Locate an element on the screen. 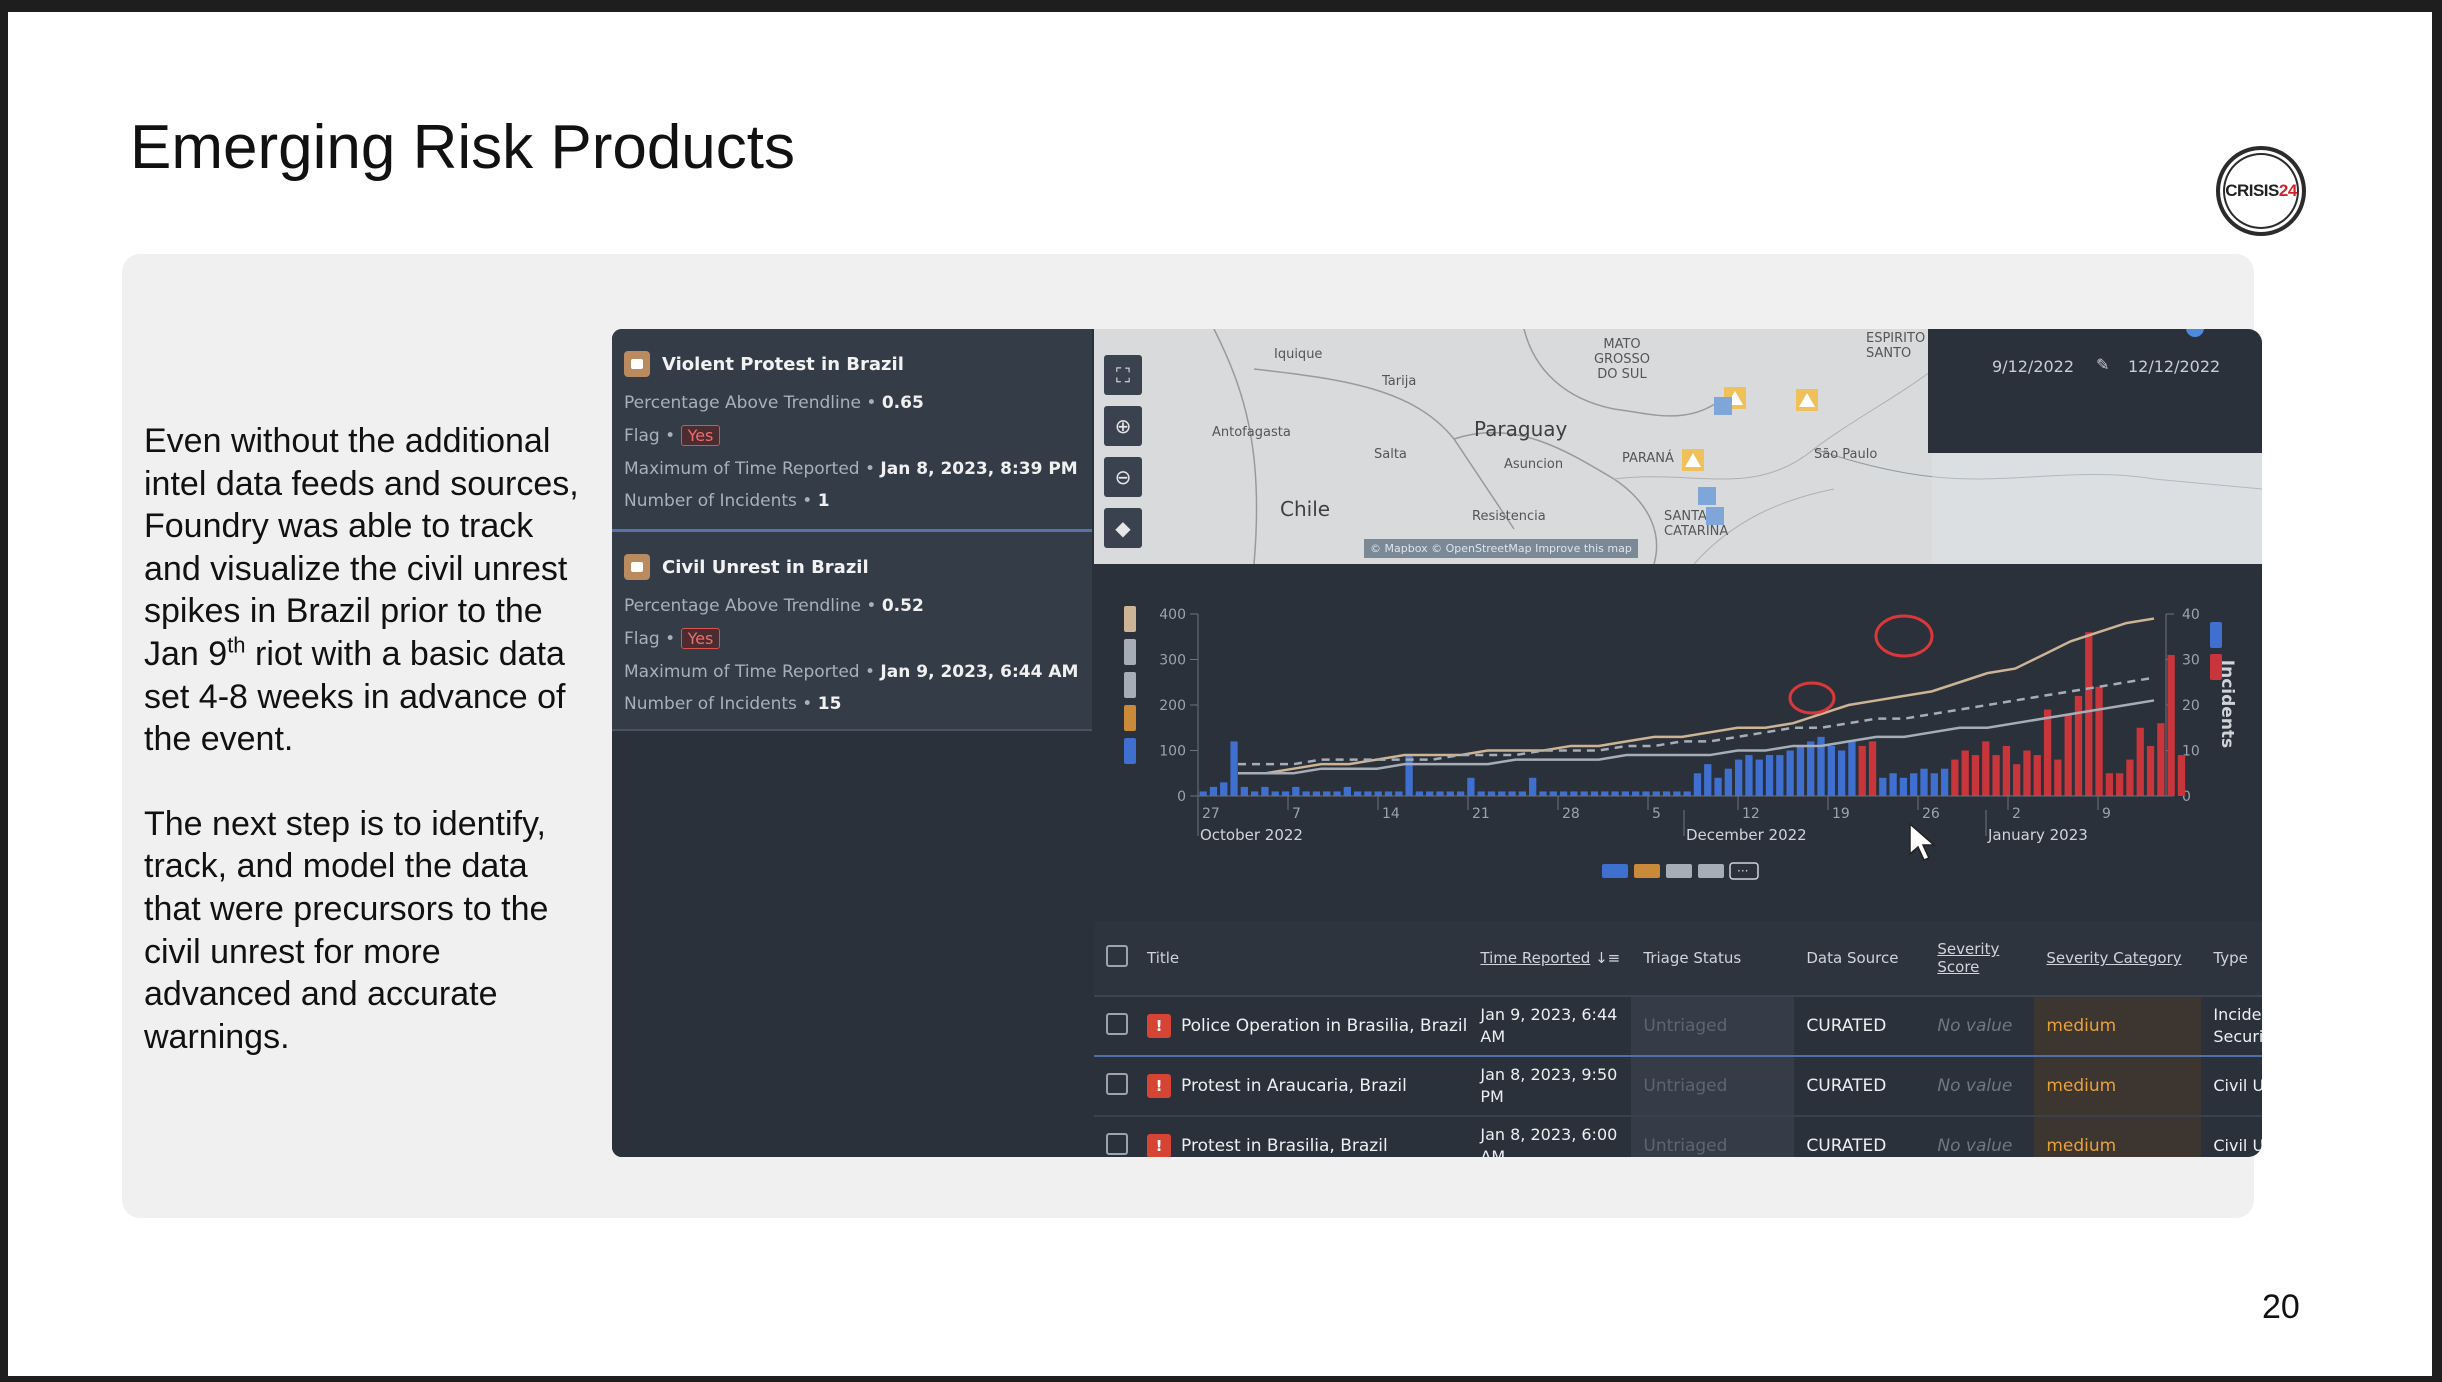  row-type: Civil U is located at coordinates (2231, 1086).